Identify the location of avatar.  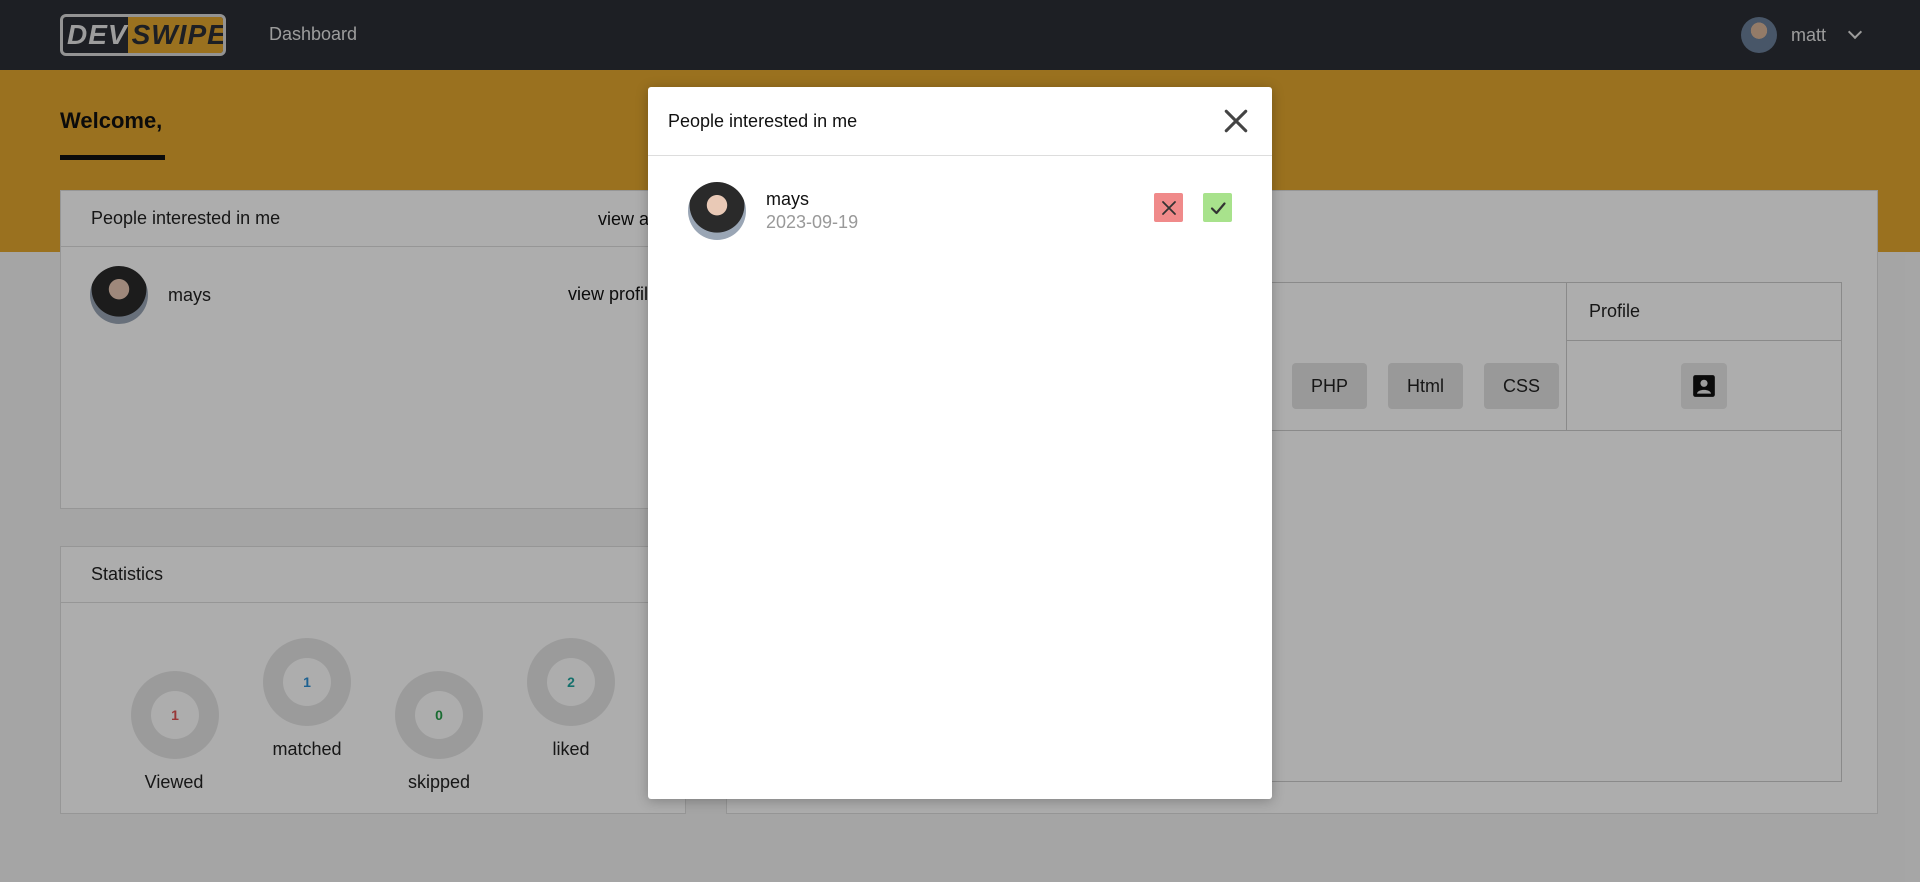
(717, 211).